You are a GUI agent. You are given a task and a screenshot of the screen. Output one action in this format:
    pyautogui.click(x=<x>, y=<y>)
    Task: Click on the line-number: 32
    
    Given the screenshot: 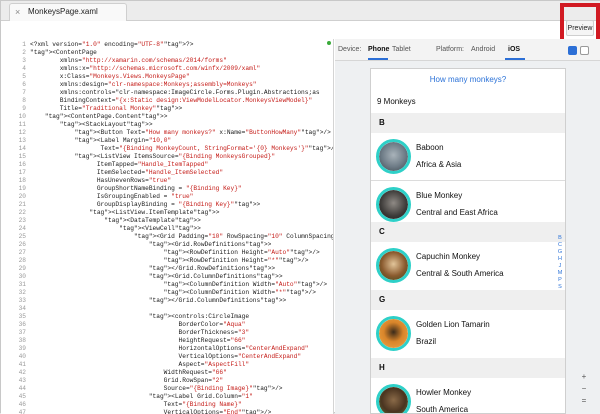 What is the action you would take?
    pyautogui.click(x=22, y=292)
    